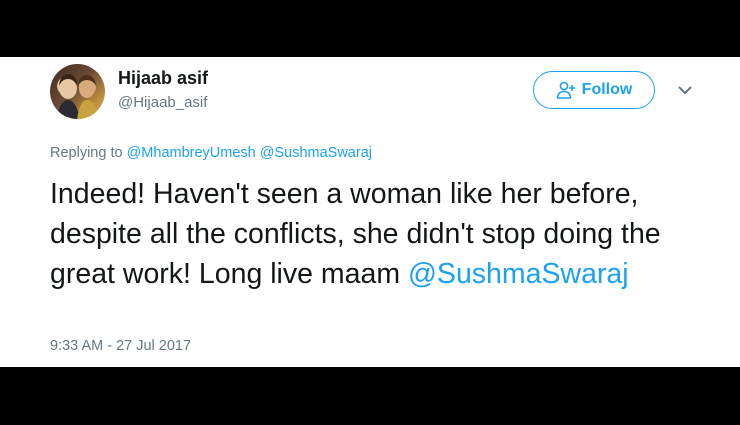  I want to click on follow-button: Follow, so click(594, 90).